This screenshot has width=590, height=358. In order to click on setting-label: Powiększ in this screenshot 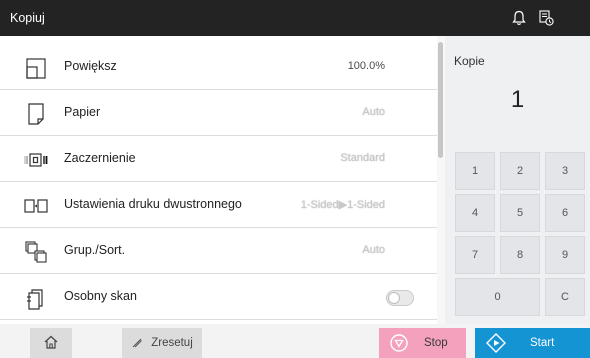, I will do `click(90, 66)`.